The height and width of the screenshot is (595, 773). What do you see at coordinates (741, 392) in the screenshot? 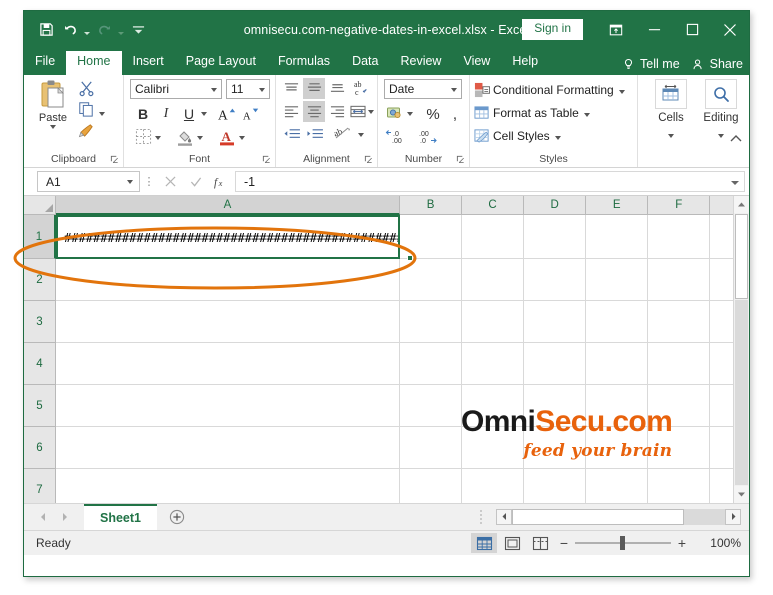
I see `vertical-scroll-track` at bounding box center [741, 392].